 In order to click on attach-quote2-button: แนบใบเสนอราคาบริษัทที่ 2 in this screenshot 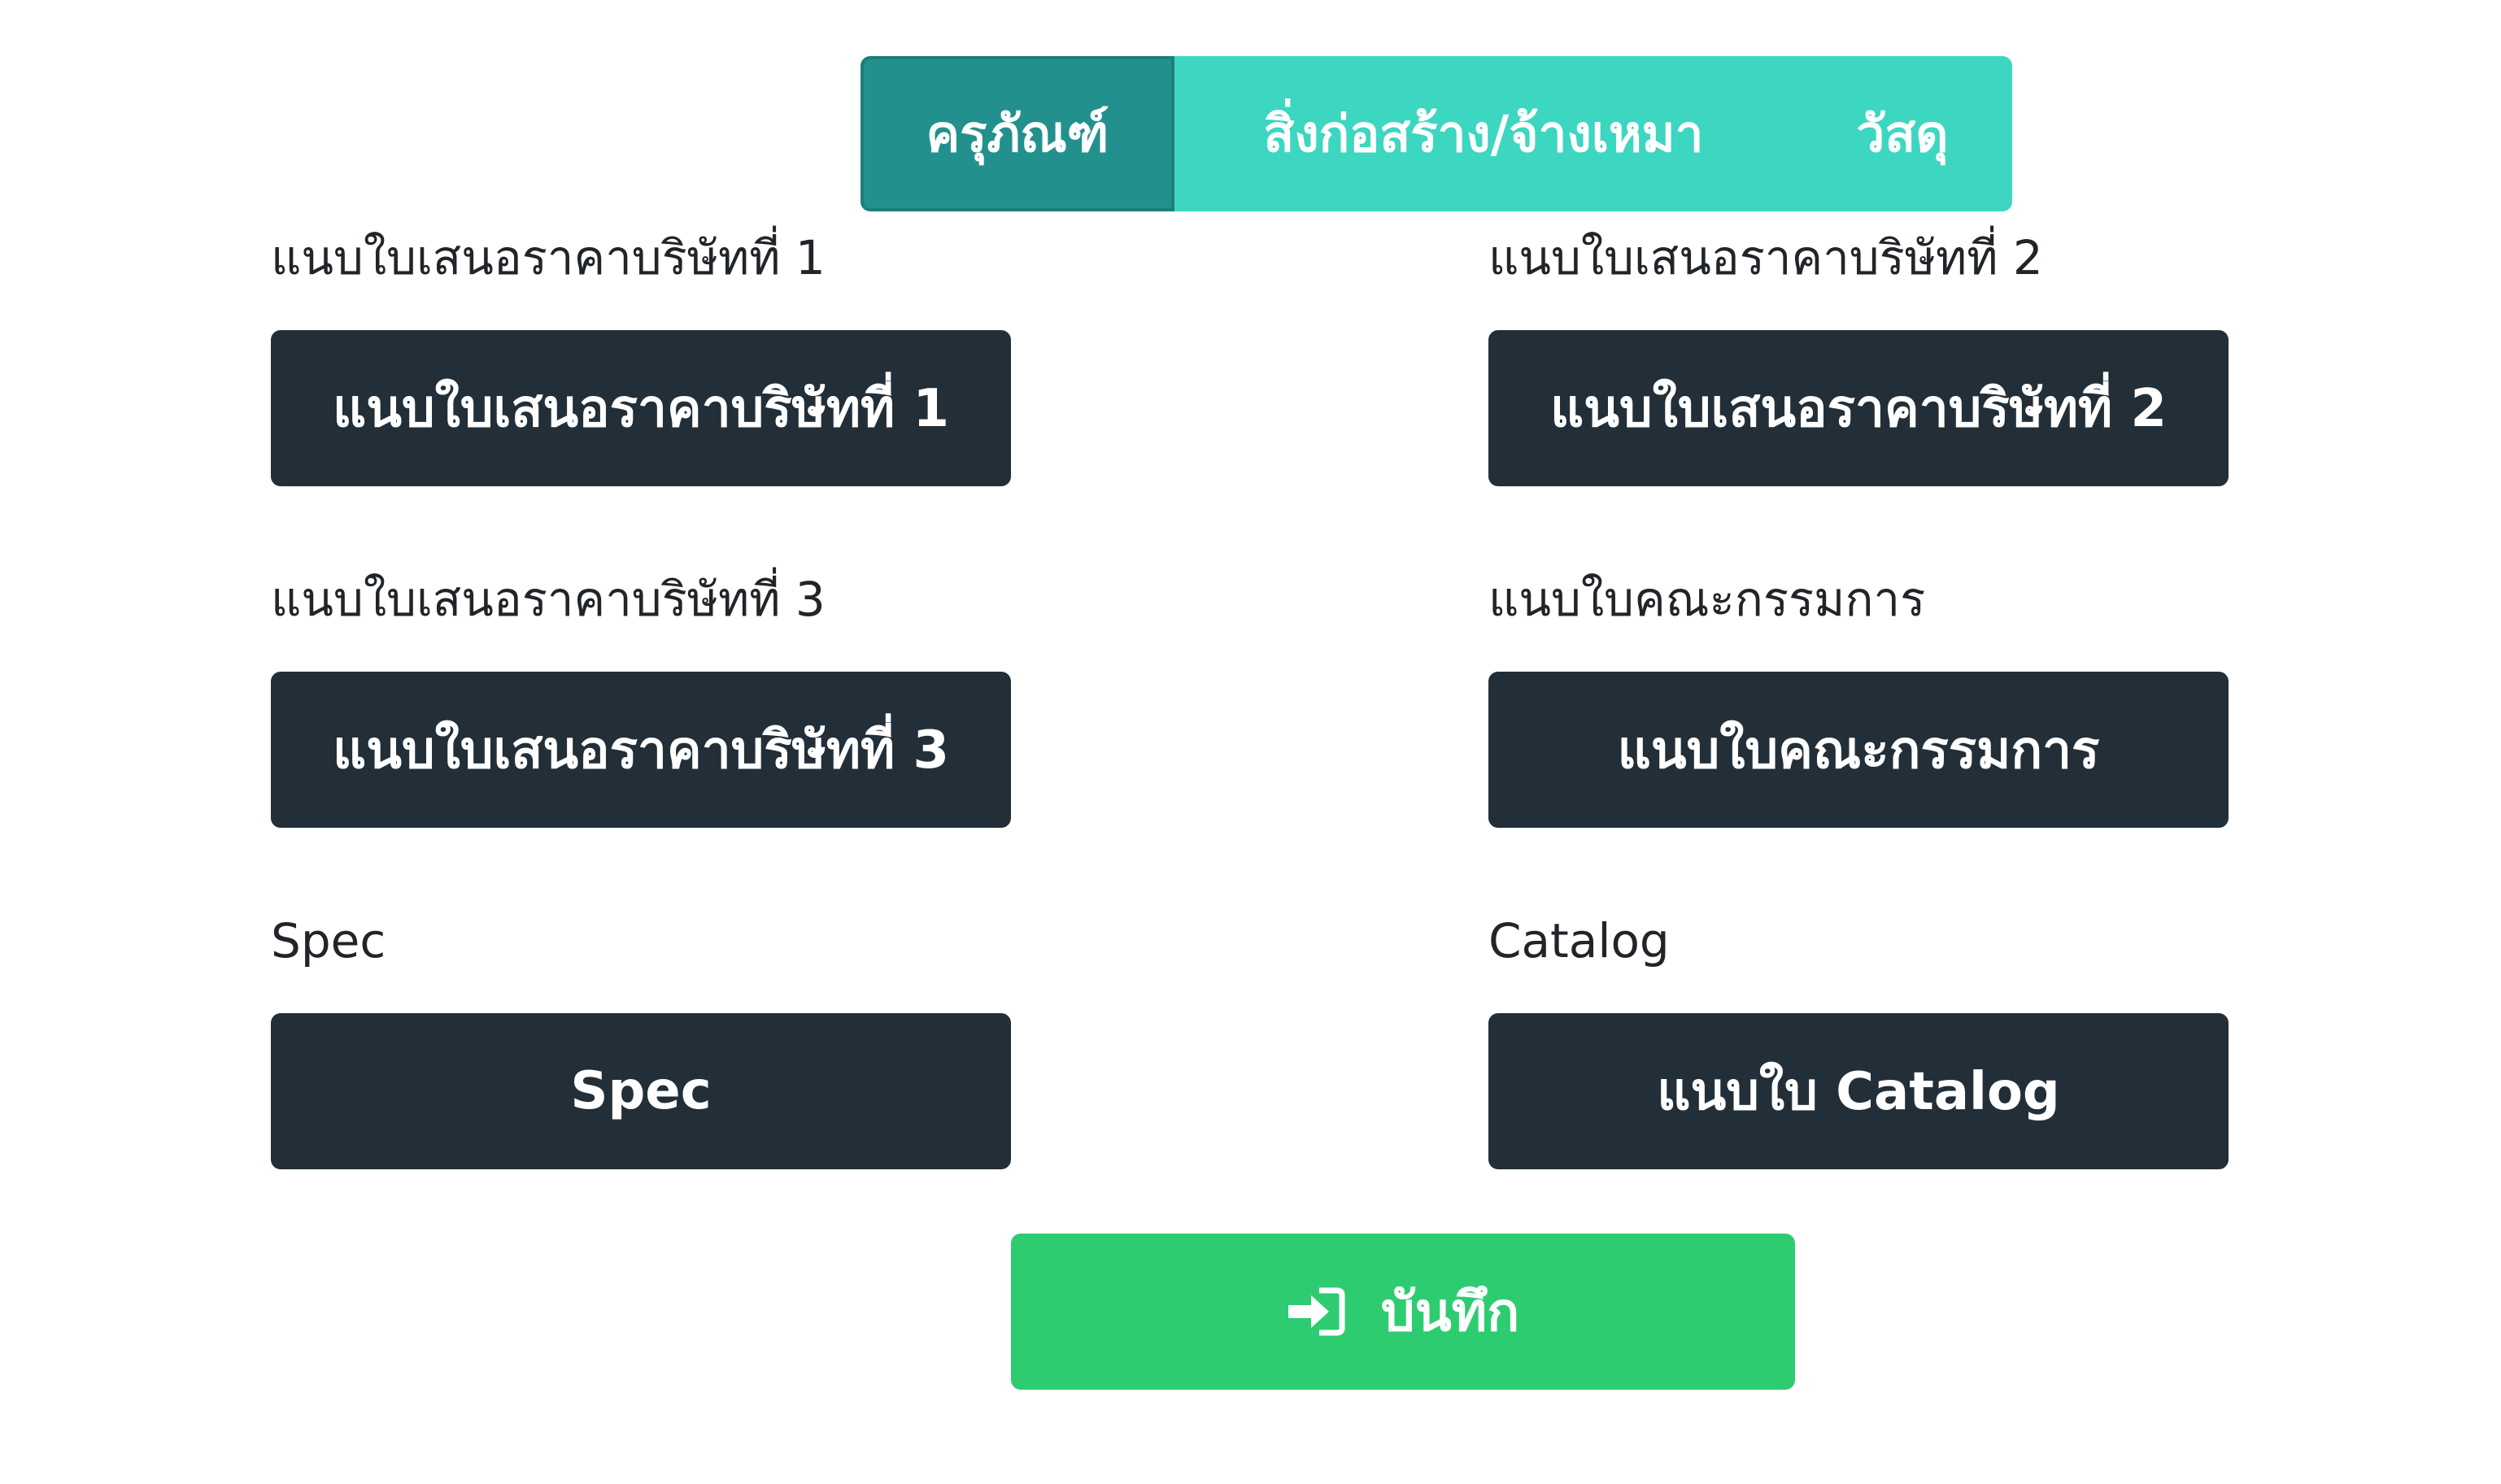, I will do `click(1858, 408)`.